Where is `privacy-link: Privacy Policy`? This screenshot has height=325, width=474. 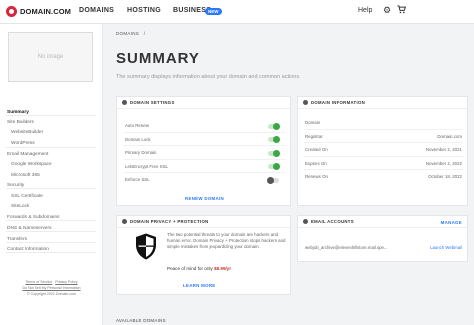 privacy-link: Privacy Policy is located at coordinates (66, 282).